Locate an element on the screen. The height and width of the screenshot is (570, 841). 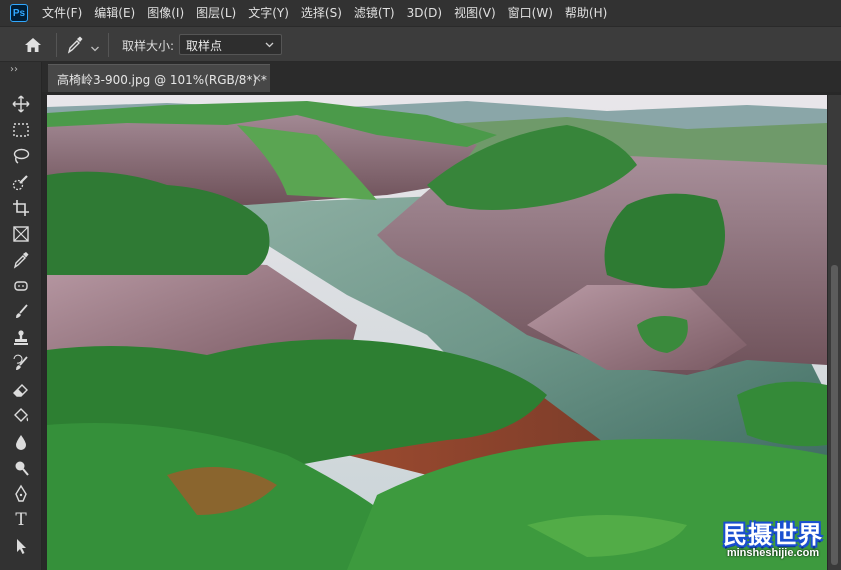
tool-preset-picker is located at coordinates (75, 45).